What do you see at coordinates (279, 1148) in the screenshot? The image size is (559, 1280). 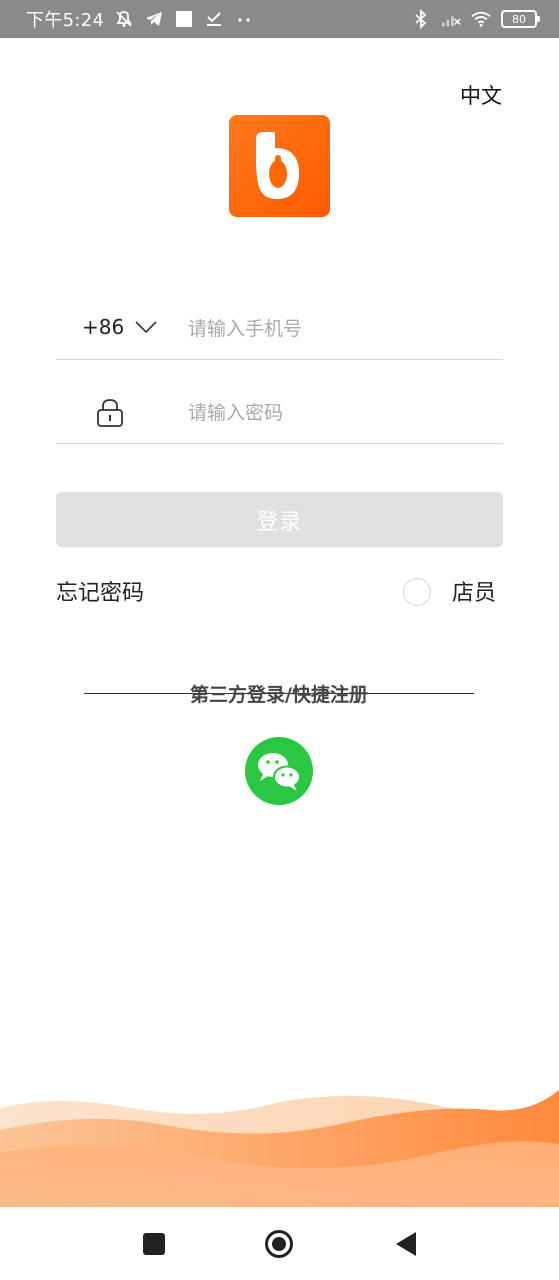 I see `decorative-waves` at bounding box center [279, 1148].